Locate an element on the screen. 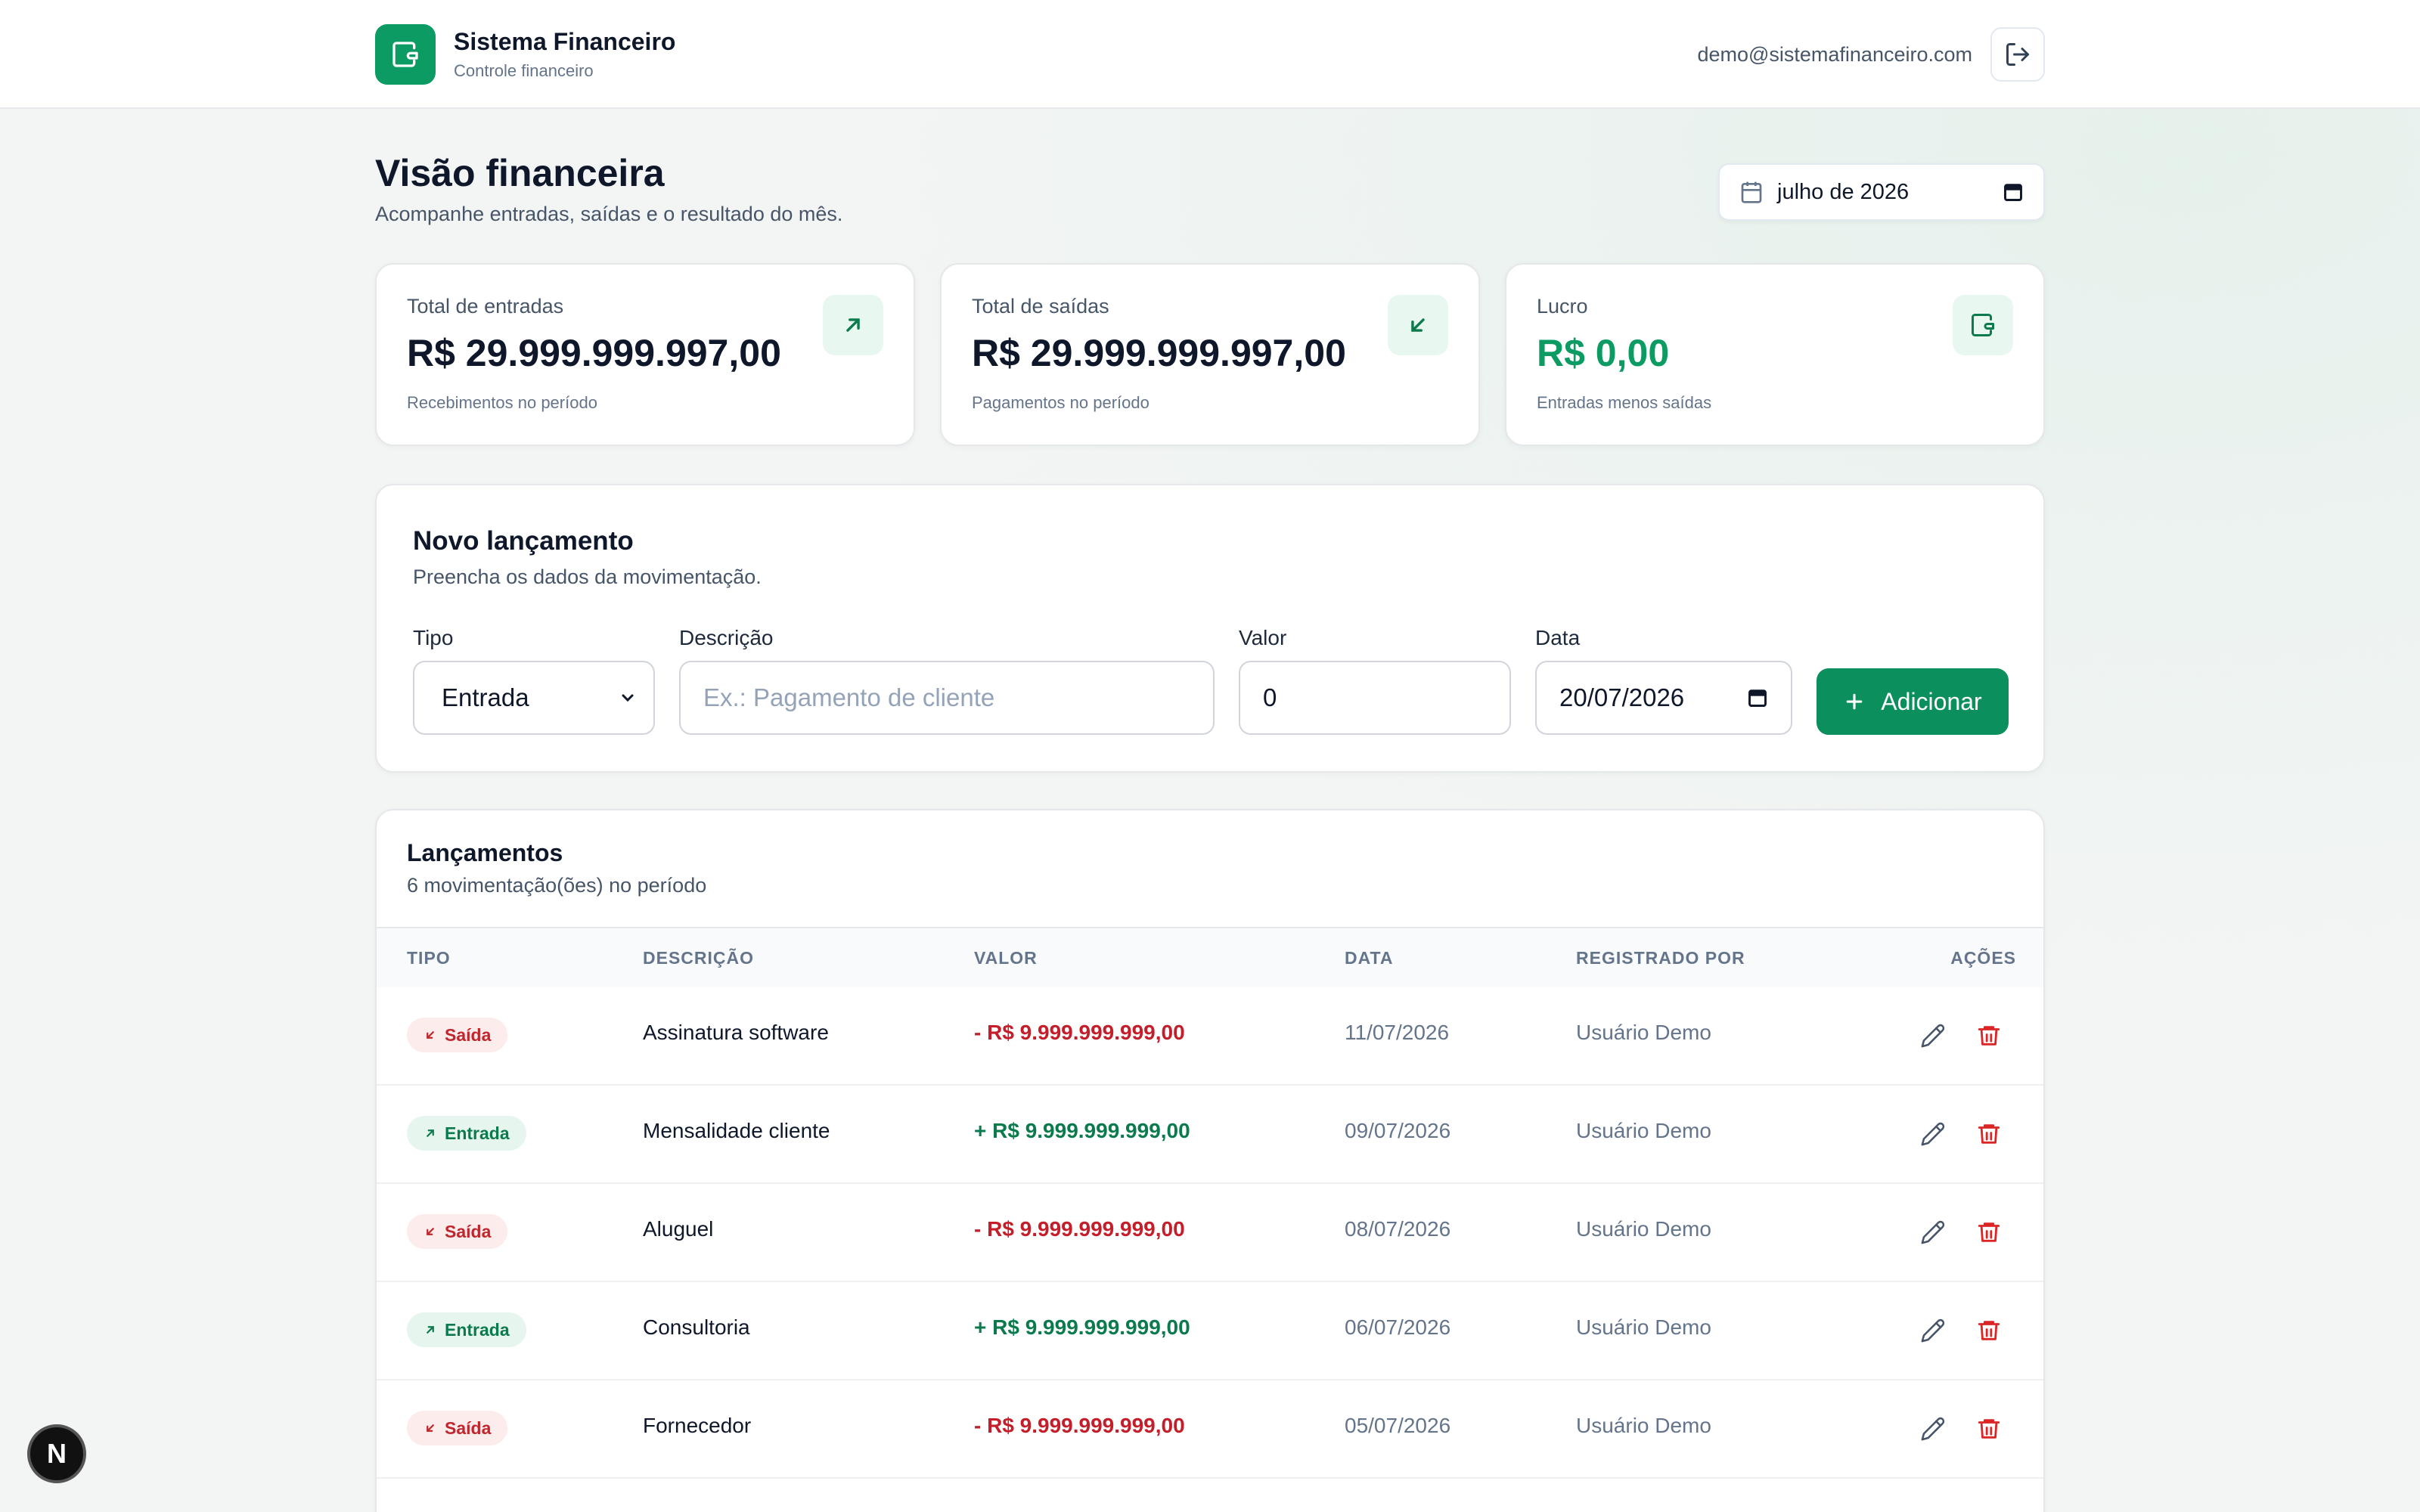 The image size is (2420, 1512). row-data: 08/07/2026 is located at coordinates (1398, 1229).